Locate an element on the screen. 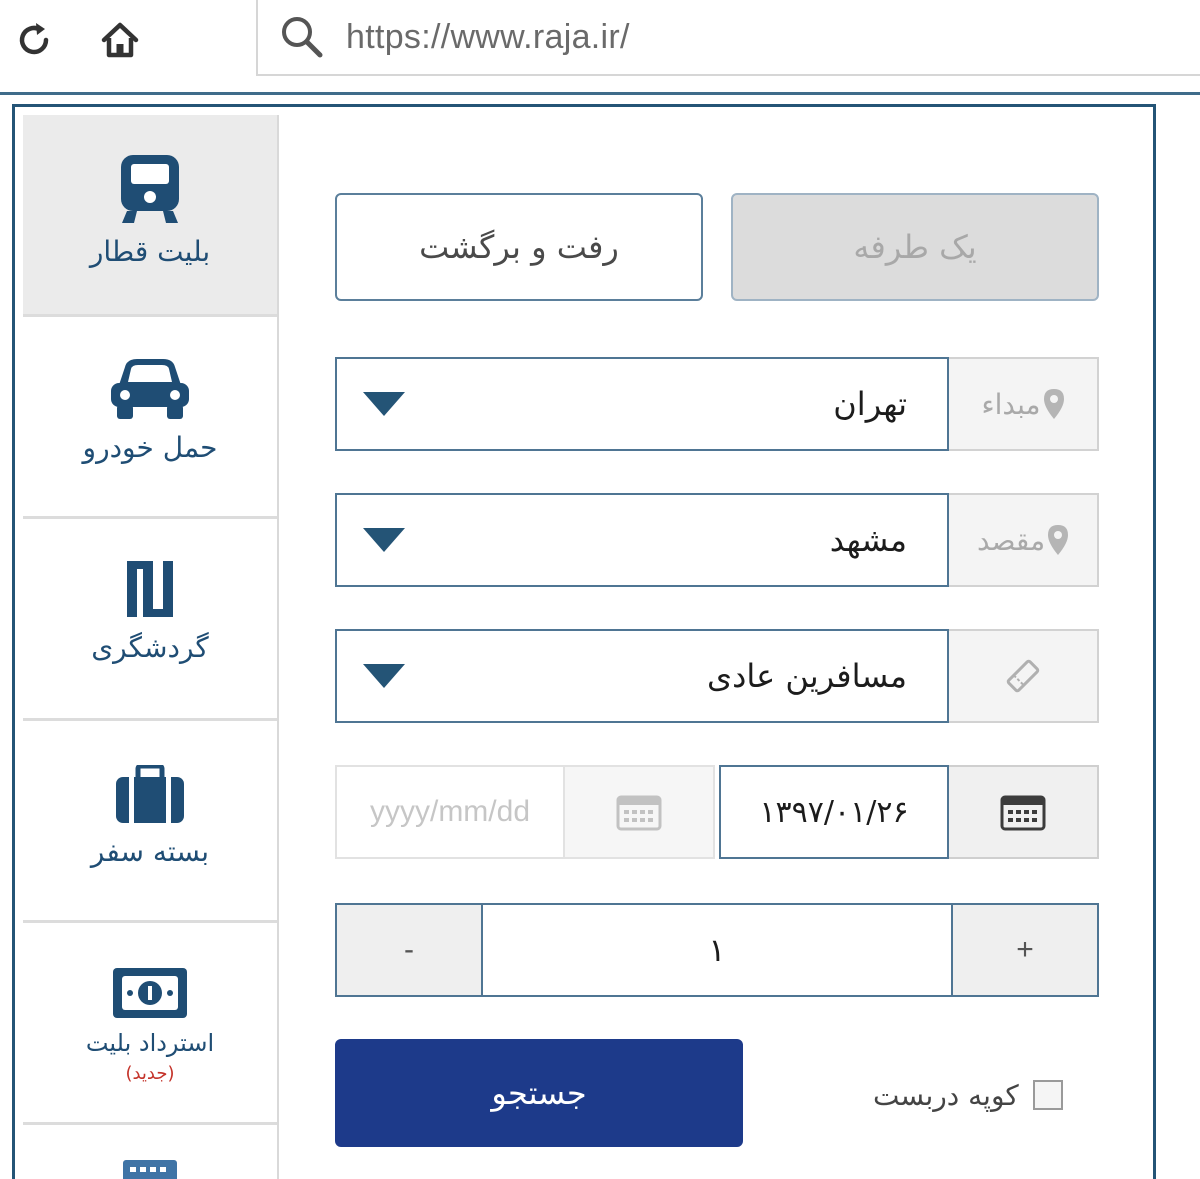 This screenshot has width=1200, height=1179. destination-label: مقصد is located at coordinates (1024, 540).